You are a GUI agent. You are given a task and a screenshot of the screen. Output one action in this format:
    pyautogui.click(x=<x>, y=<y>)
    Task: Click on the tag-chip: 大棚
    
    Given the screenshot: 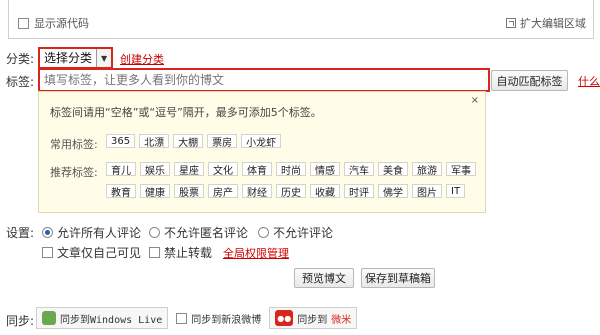 What is the action you would take?
    pyautogui.click(x=188, y=141)
    